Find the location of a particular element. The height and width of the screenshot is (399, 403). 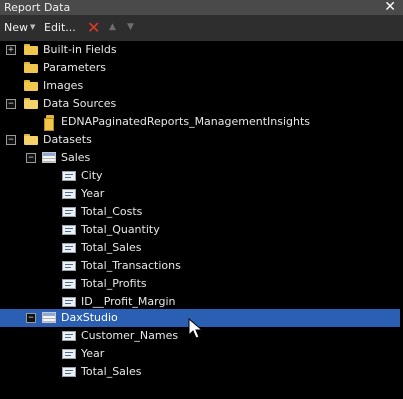

move-down-icon: ▼ is located at coordinates (130, 27).